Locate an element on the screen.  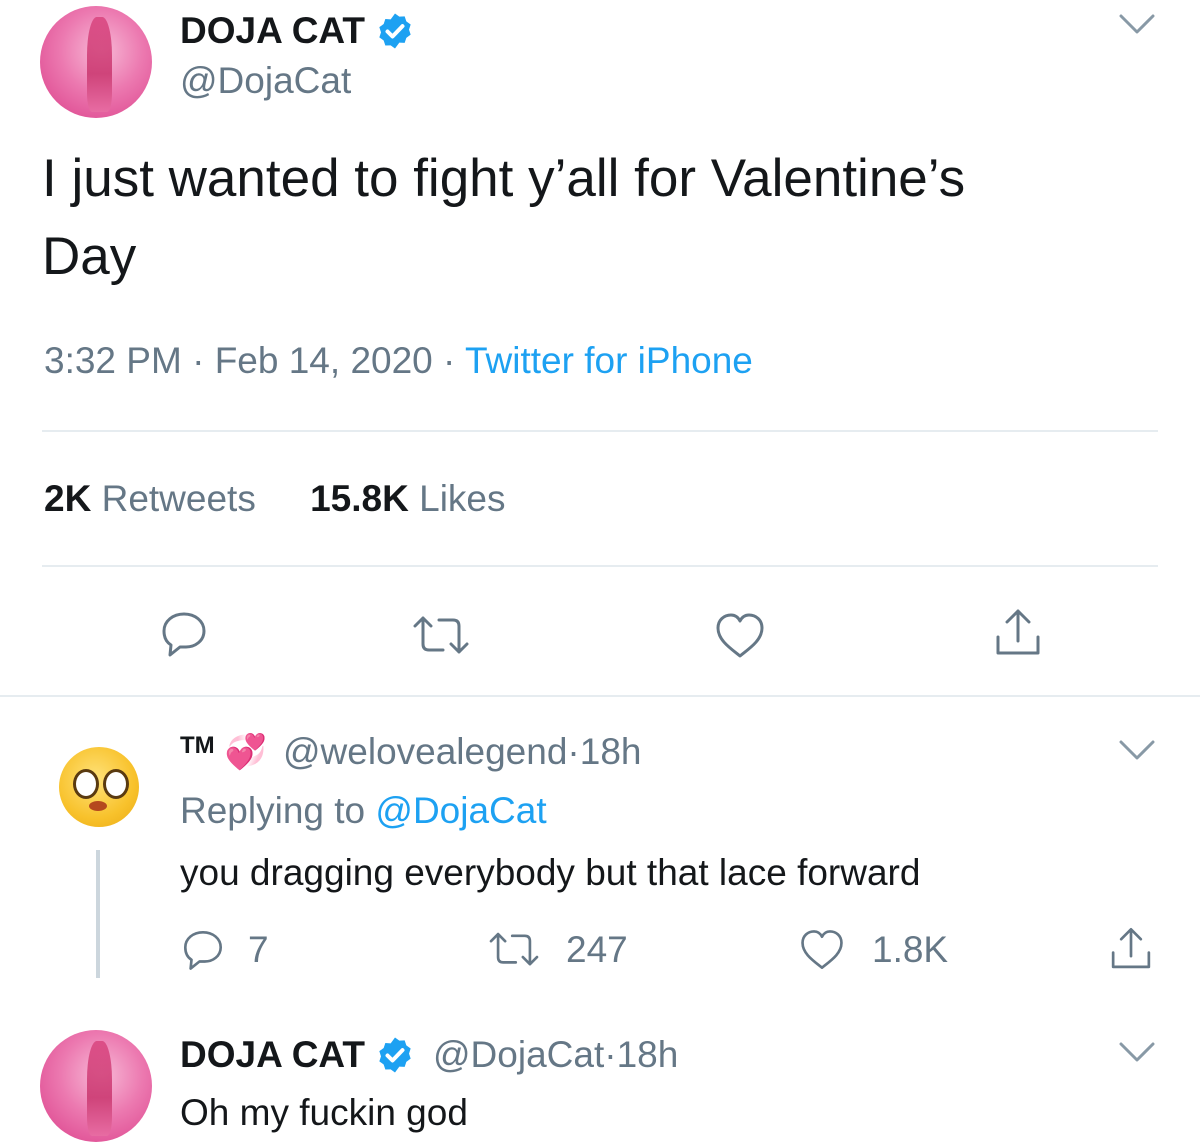
retweets-count: 2K is located at coordinates (68, 498).